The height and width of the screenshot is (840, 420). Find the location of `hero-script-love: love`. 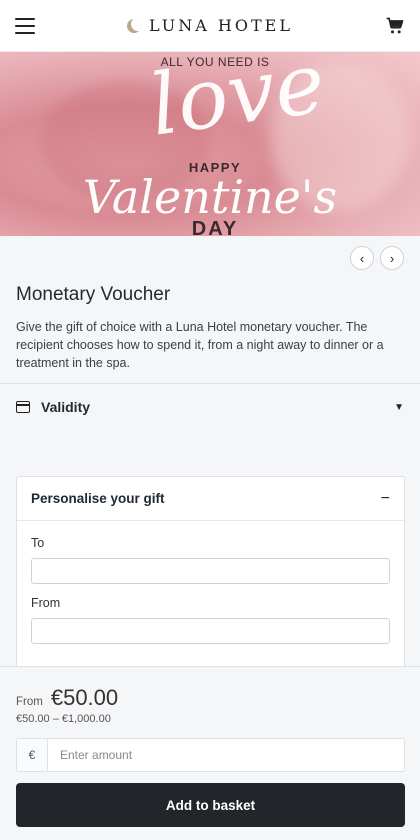

hero-script-love: love is located at coordinates (237, 103).